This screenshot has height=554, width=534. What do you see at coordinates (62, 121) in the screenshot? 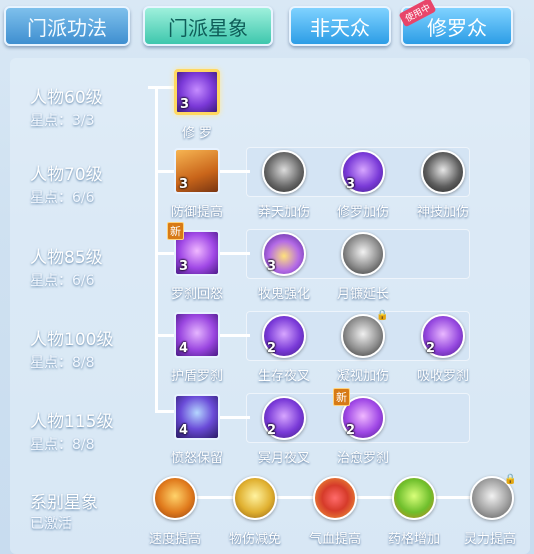
I see `row-stars-60: 星点：3/3` at bounding box center [62, 121].